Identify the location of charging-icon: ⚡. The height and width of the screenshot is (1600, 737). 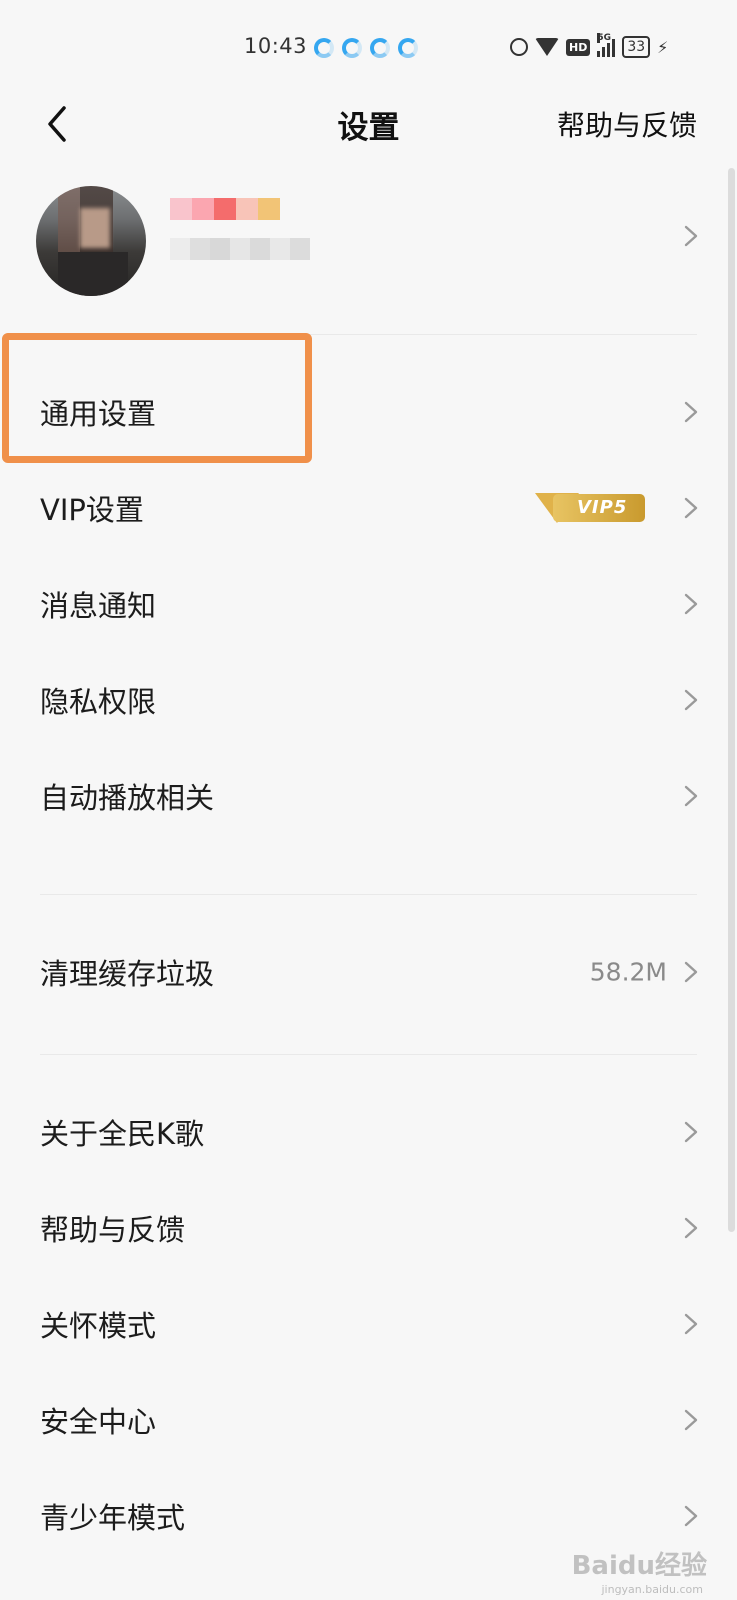
(663, 47).